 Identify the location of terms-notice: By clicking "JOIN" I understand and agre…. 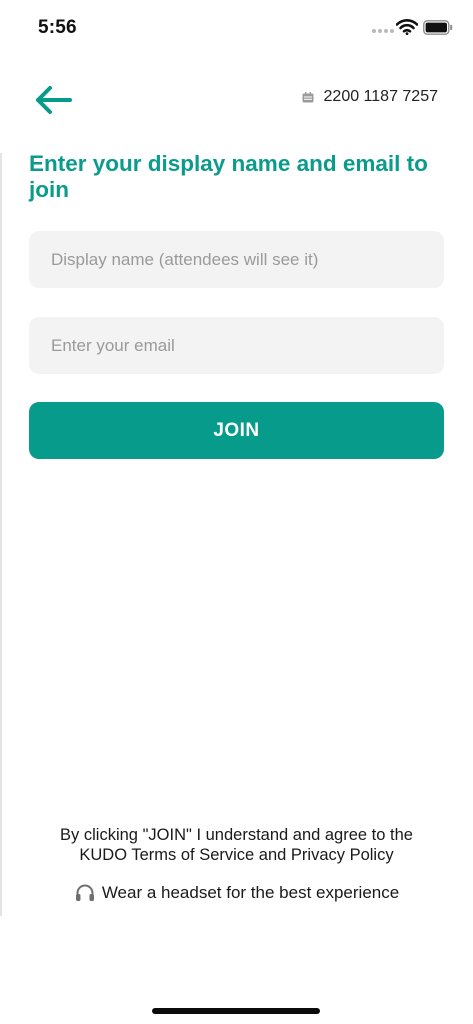
(236, 845).